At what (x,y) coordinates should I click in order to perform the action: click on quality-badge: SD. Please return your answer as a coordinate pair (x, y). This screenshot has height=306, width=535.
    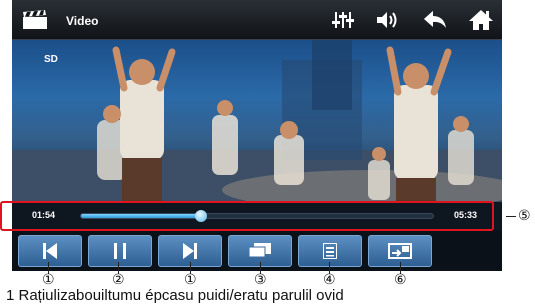
    Looking at the image, I should click on (51, 59).